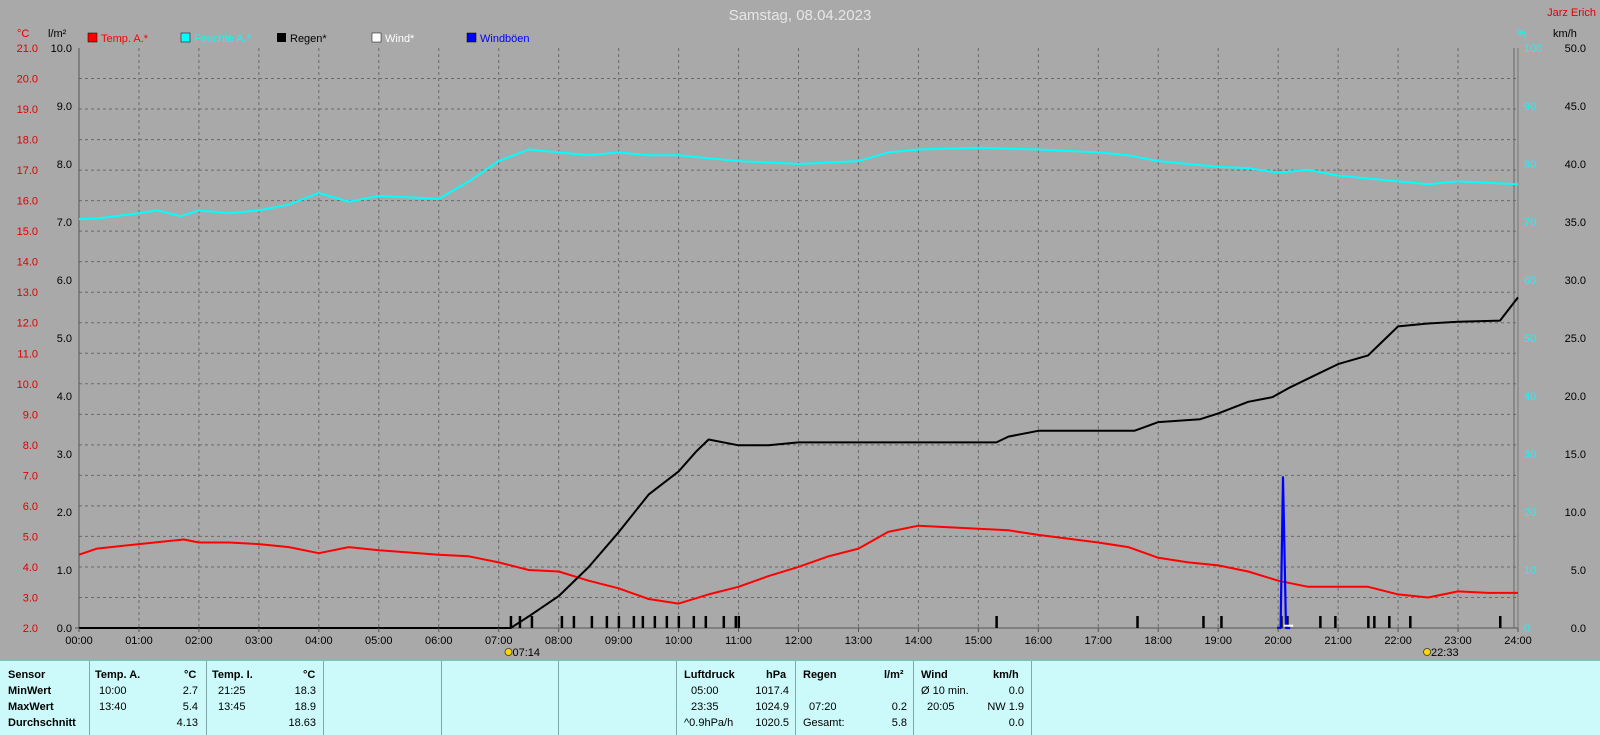 Image resolution: width=1600 pixels, height=735 pixels. Describe the element at coordinates (1571, 13) in the screenshot. I see `author-label: Jarz Erich` at that location.